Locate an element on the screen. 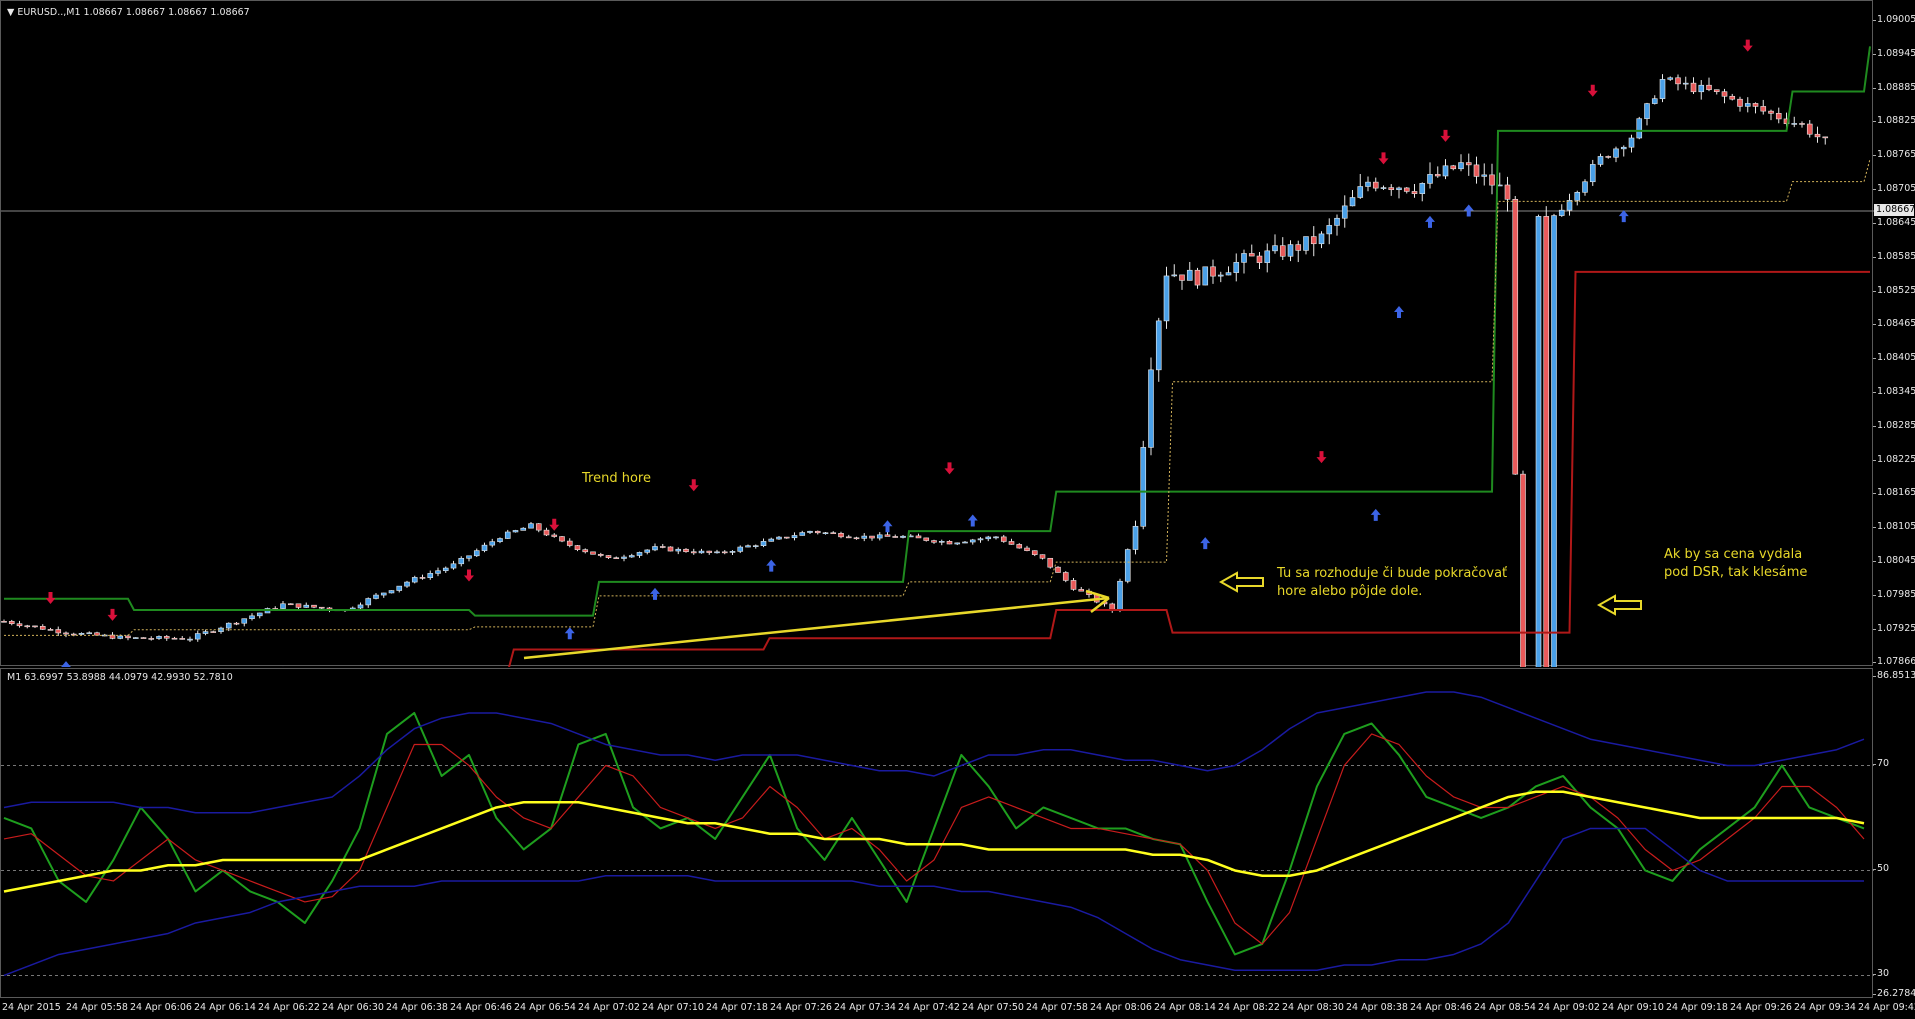  time-tick-label: 24 Apr 06:30 is located at coordinates (353, 1007).